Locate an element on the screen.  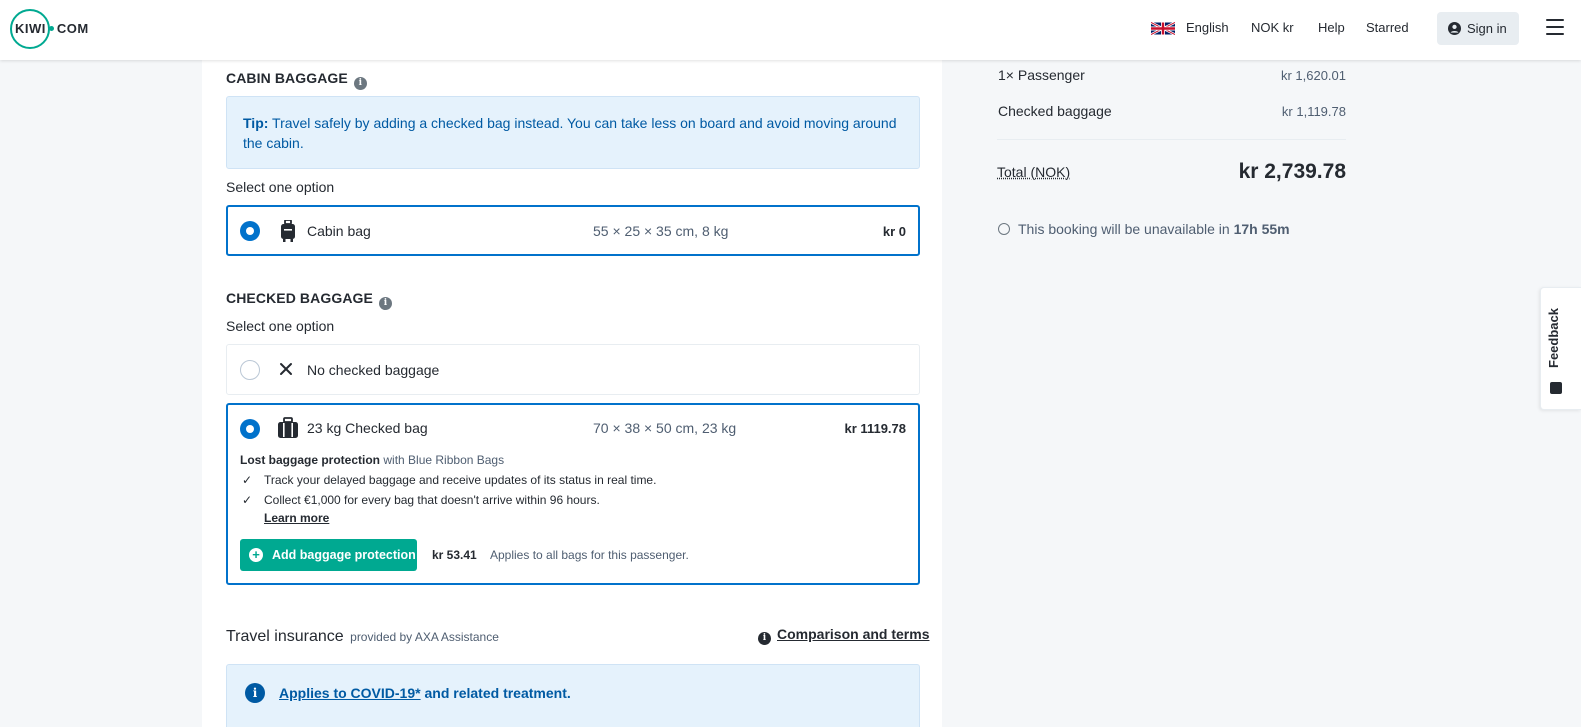
comparison-and-terms-link: i Comparison and terms is located at coordinates (843, 635).